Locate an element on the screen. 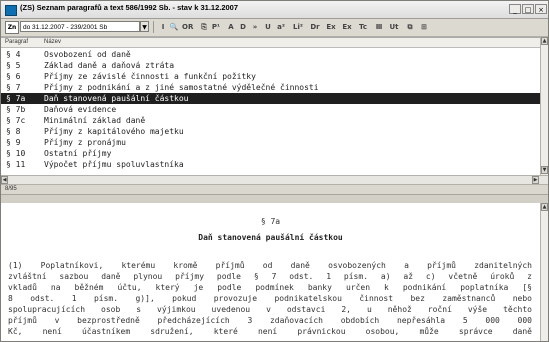  columns-icon: Ⅲ is located at coordinates (379, 27).